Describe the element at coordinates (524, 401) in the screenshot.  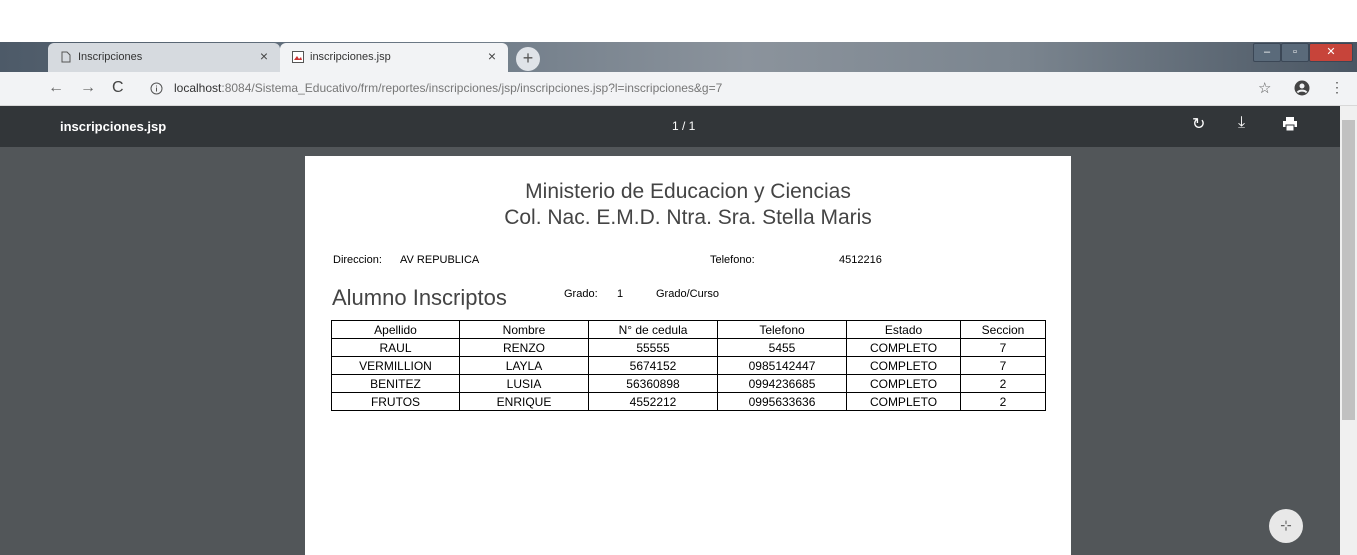
I see `cell-nombre: ENRIQUE` at that location.